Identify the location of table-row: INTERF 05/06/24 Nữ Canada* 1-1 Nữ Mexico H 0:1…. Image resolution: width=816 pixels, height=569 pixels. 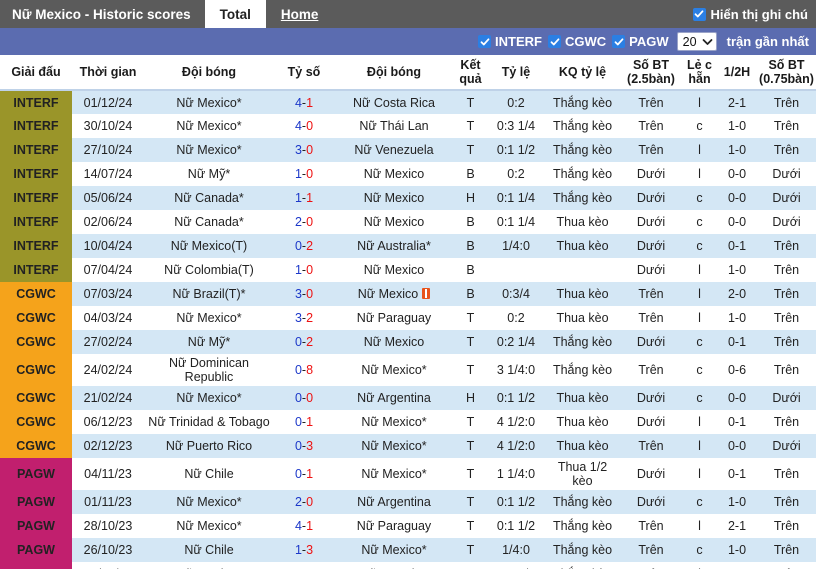
(408, 198).